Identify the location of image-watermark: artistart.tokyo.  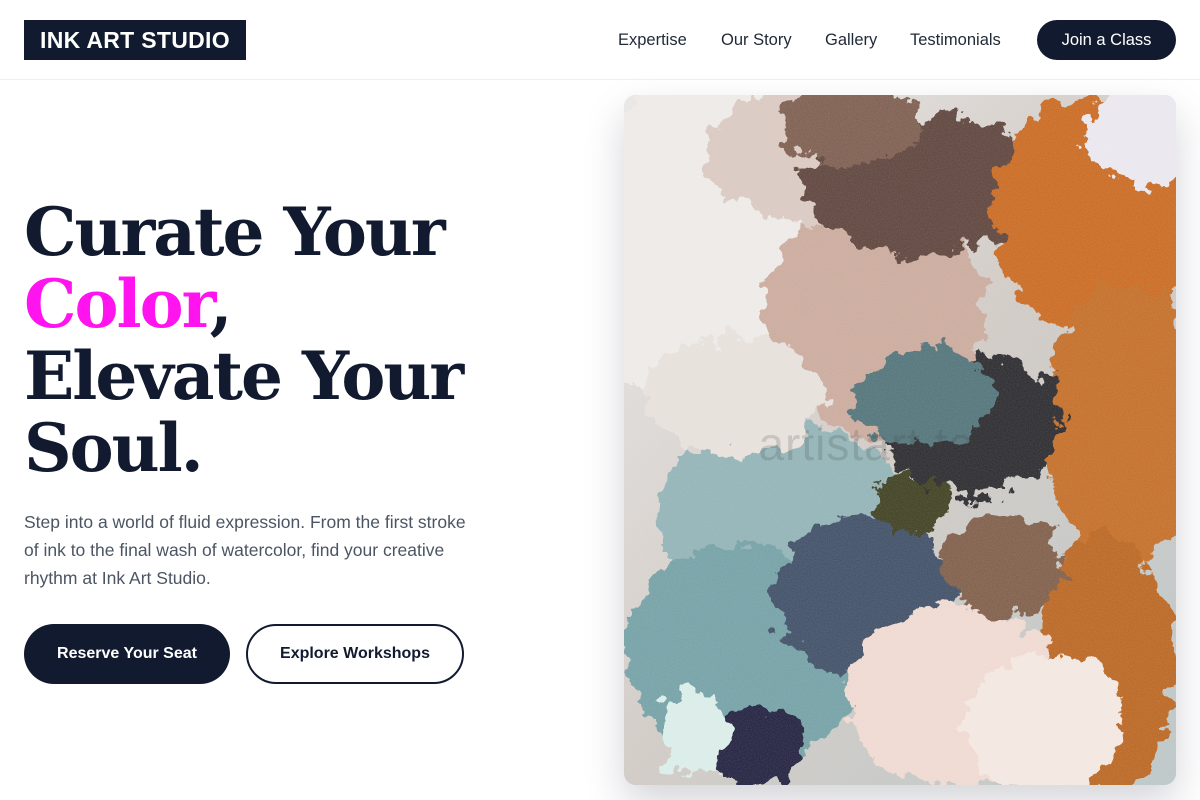
(904, 444).